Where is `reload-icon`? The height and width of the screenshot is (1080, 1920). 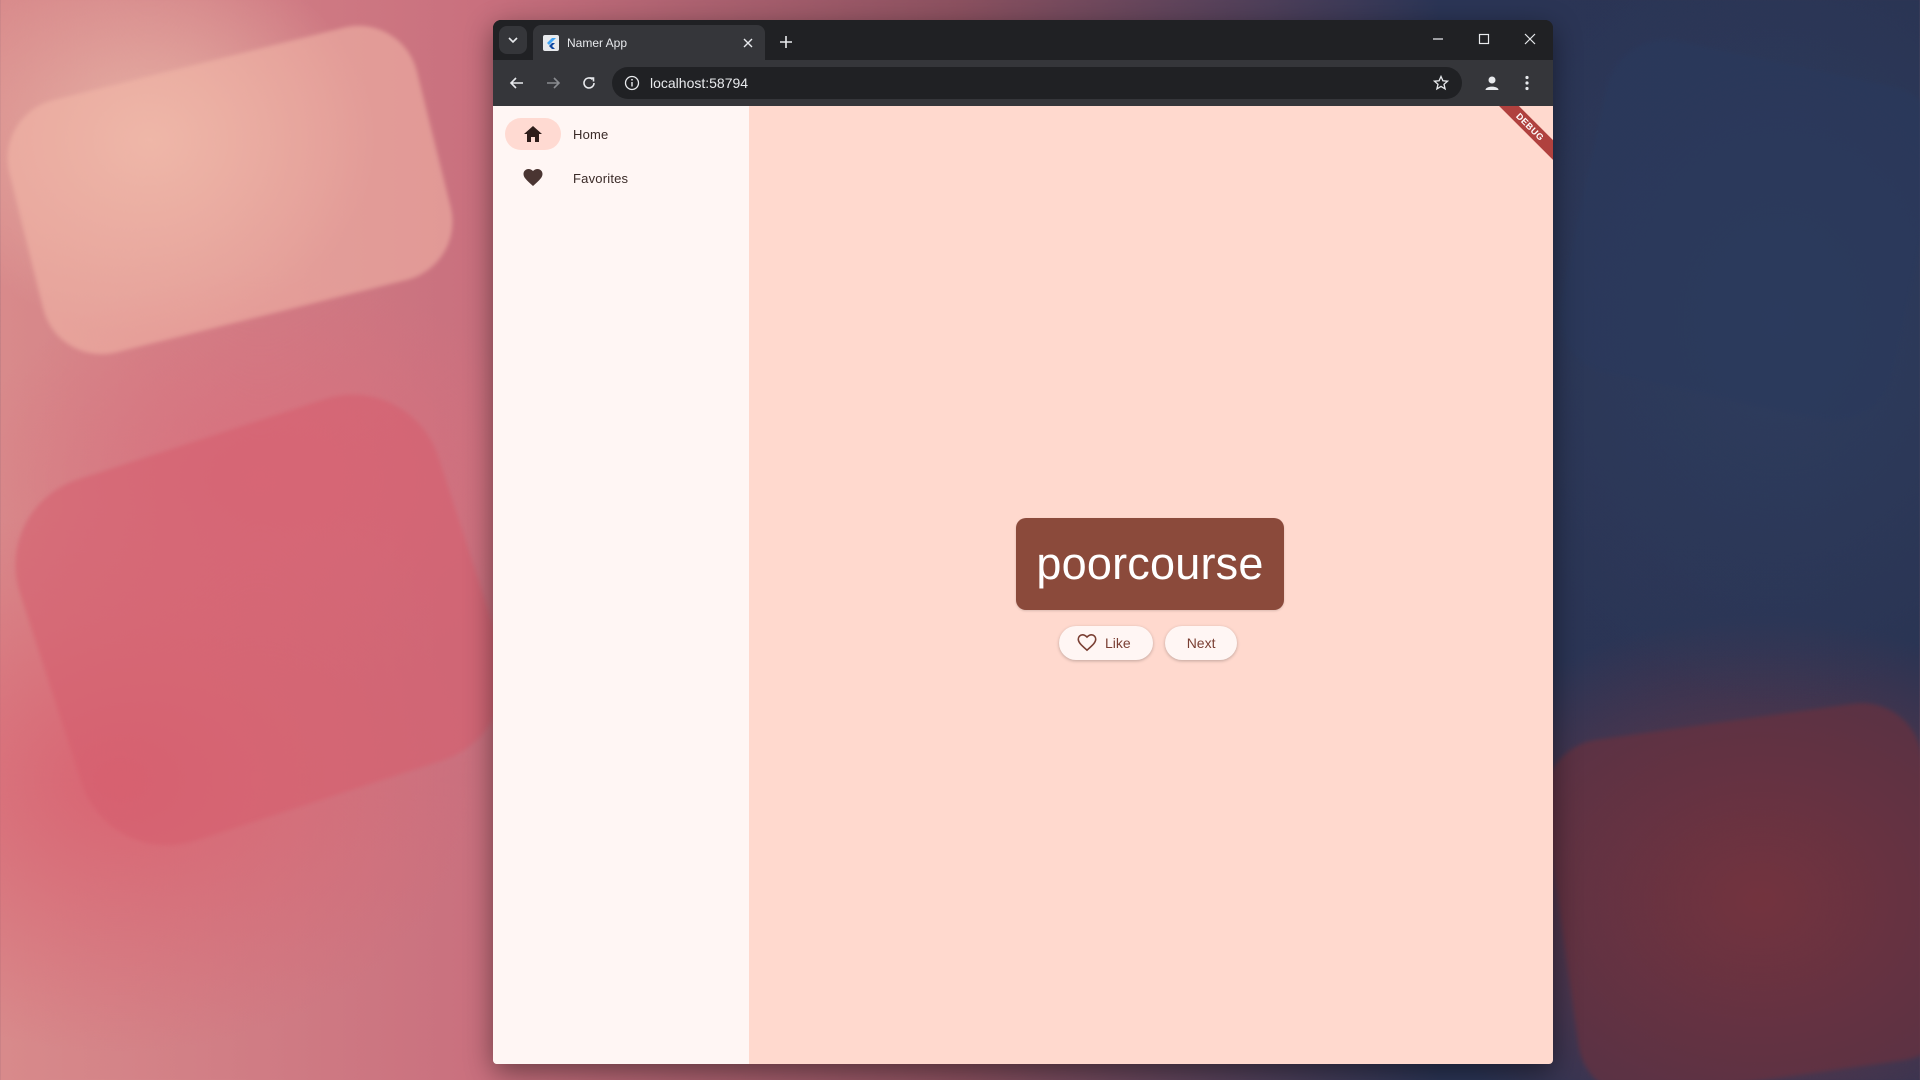 reload-icon is located at coordinates (589, 83).